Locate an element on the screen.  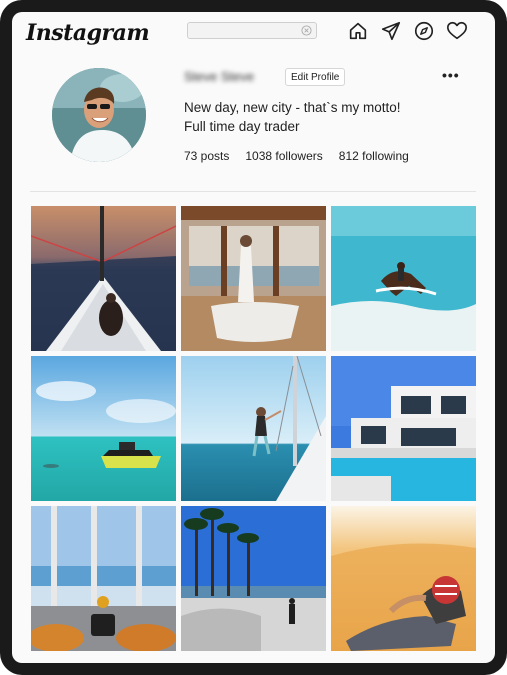
bathtub-sea-view-post is located at coordinates (253, 278).